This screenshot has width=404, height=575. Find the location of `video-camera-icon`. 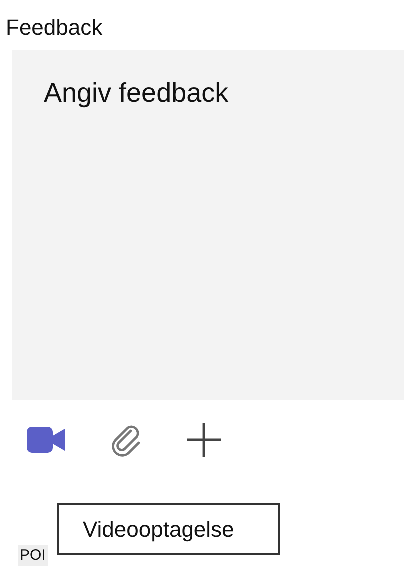

video-camera-icon is located at coordinates (46, 440).